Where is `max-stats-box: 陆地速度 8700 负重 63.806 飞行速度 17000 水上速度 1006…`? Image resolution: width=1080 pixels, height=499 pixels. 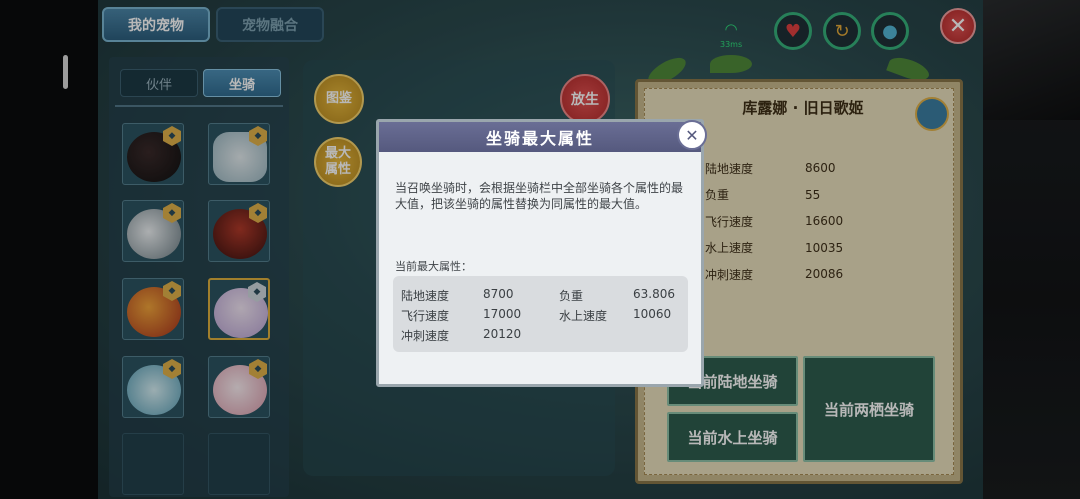 max-stats-box: 陆地速度 8700 负重 63.806 飞行速度 17000 水上速度 1006… is located at coordinates (540, 314).